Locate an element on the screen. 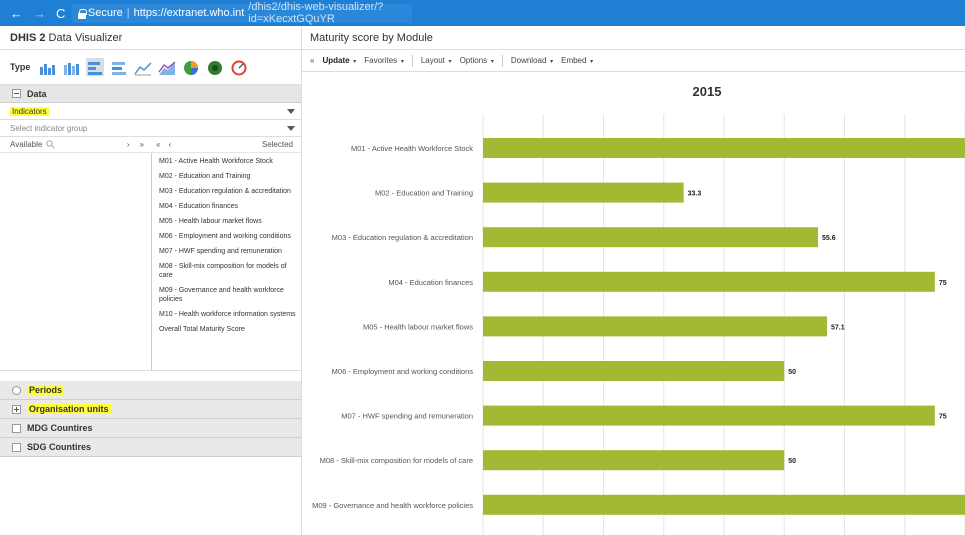  list-item: Overall Total Maturity Score is located at coordinates (226, 329).